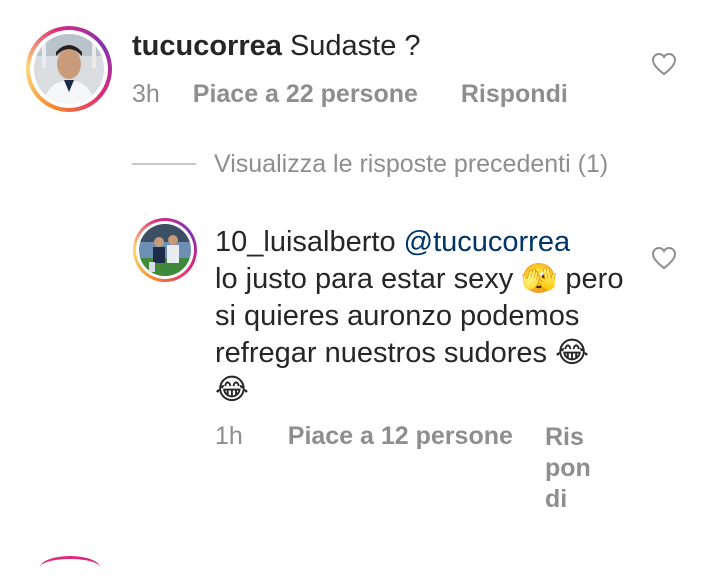 This screenshot has height=579, width=720. I want to click on reply-button-line-2: pon, so click(568, 468).